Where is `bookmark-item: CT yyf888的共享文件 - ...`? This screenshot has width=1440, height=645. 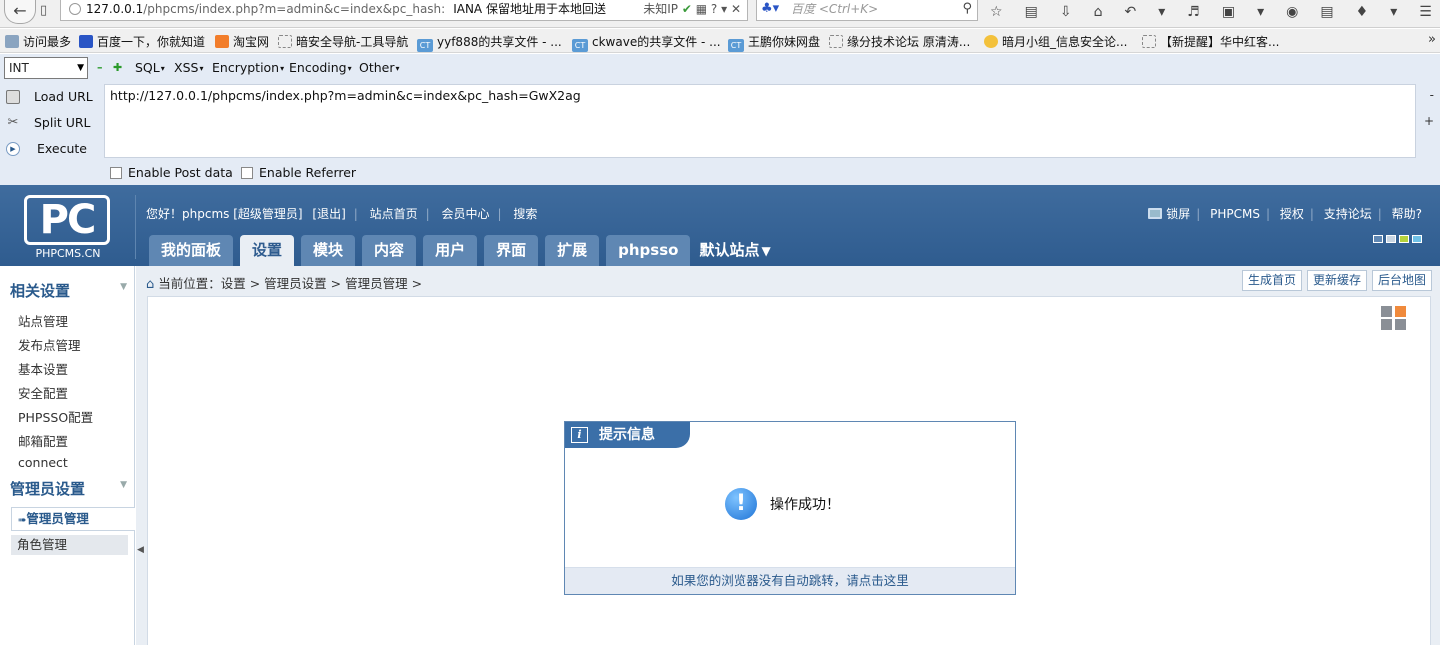 bookmark-item: CT yyf888的共享文件 - ... is located at coordinates (489, 42).